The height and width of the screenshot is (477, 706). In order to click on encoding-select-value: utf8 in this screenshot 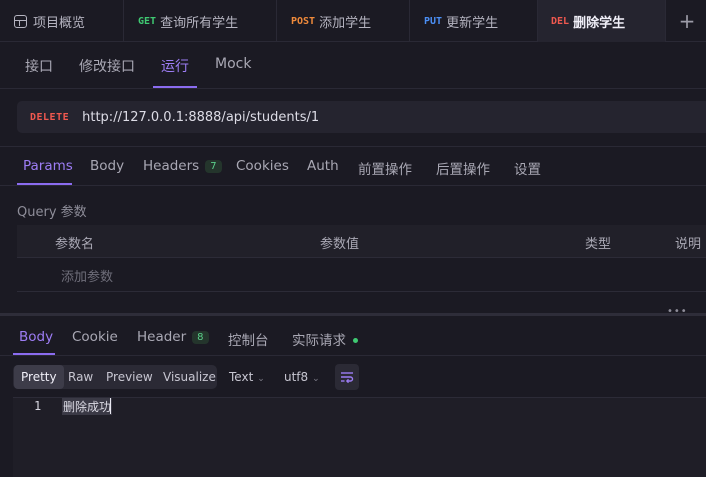, I will do `click(296, 377)`.